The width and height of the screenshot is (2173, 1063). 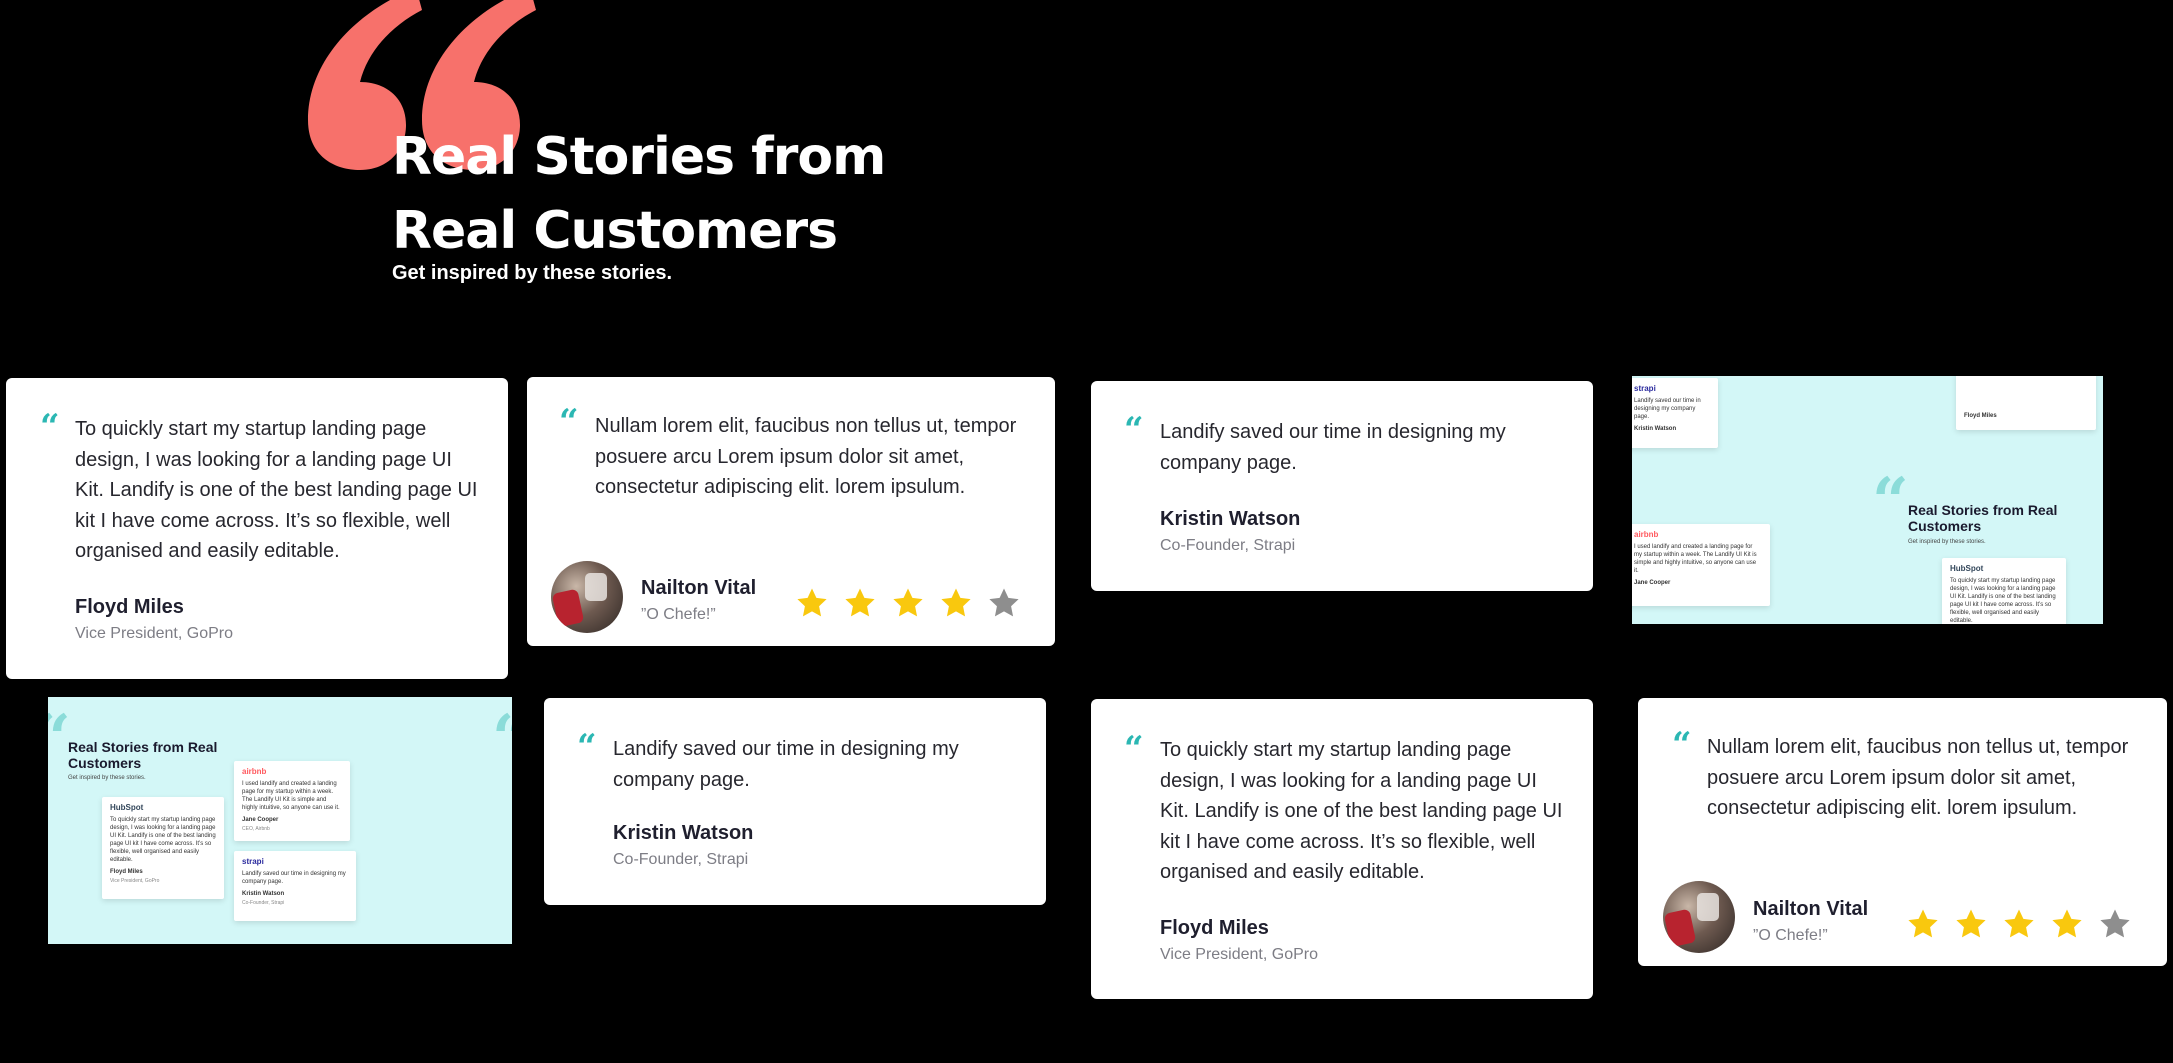 I want to click on mini-role: Vice President, GoPro, so click(x=135, y=881).